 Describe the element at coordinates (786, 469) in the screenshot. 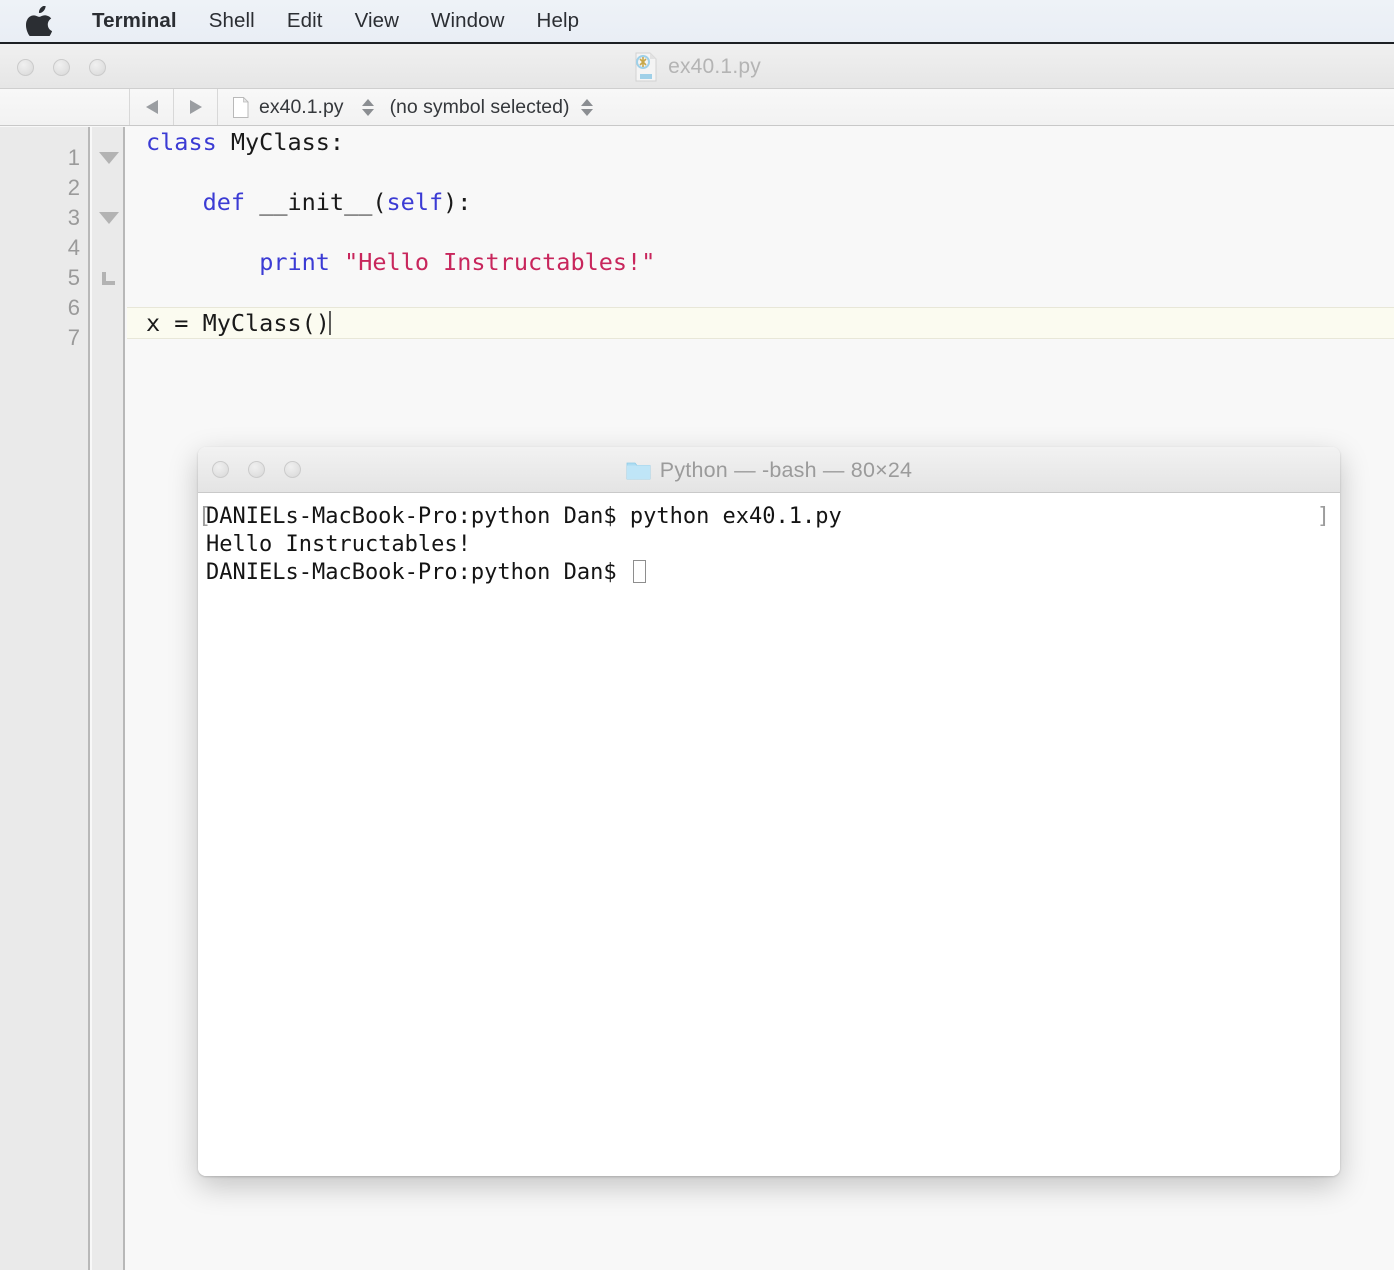

I see `terminal-title-text: Python — -bash — 80×24` at that location.